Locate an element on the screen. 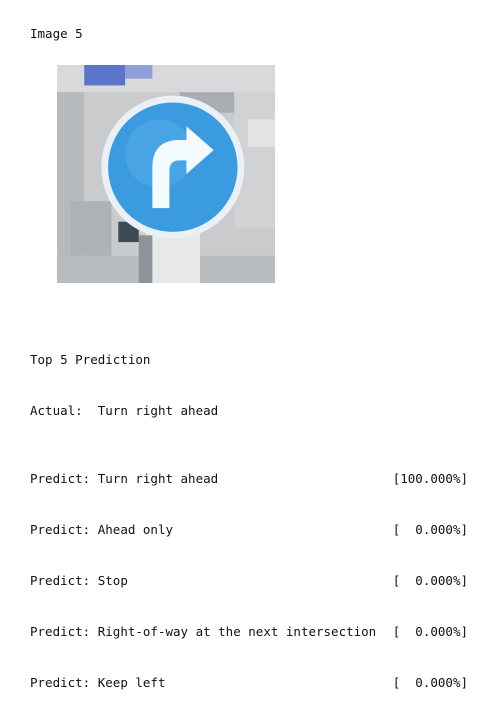  image-title: Image 5 is located at coordinates (56, 33).